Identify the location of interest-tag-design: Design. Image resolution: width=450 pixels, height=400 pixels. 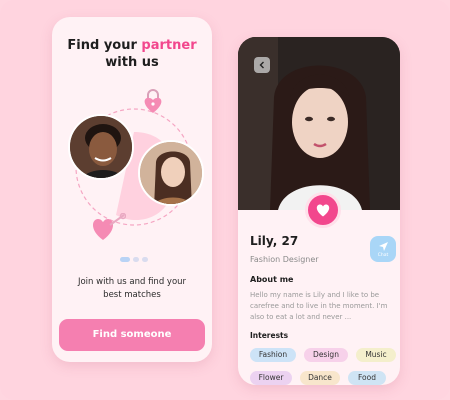
(326, 355).